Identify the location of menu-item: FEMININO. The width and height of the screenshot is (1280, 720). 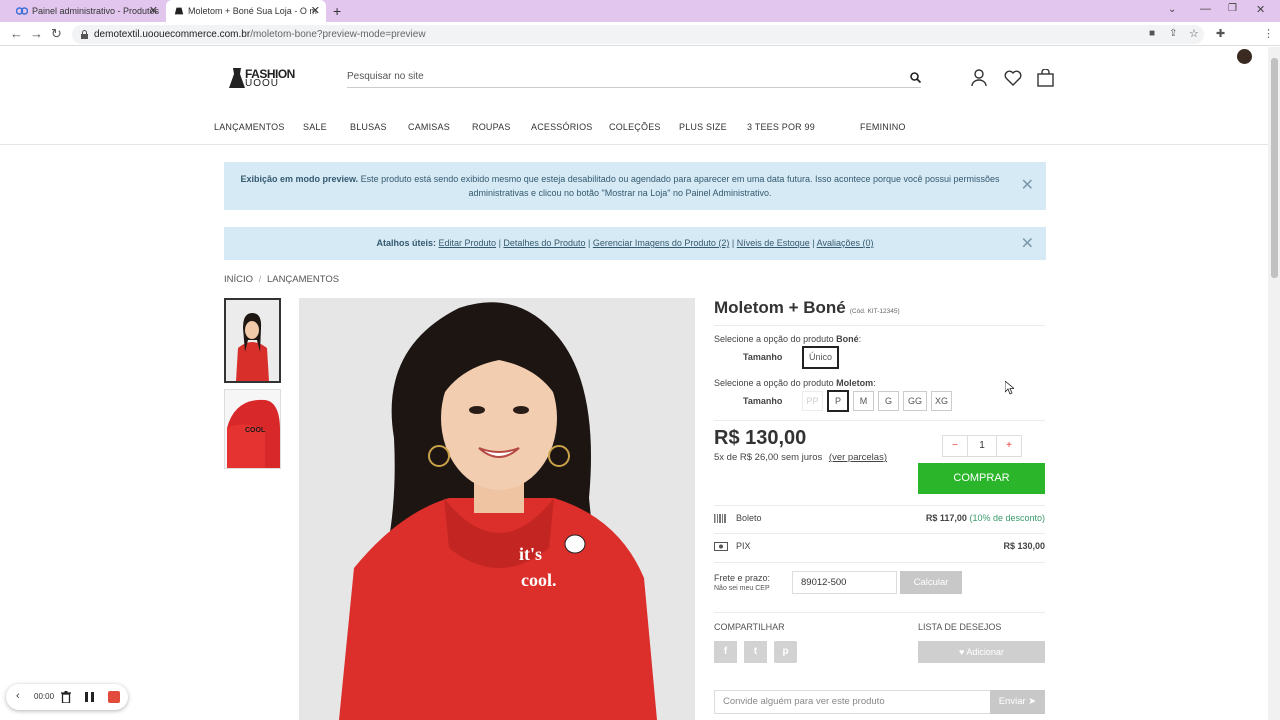
(883, 127).